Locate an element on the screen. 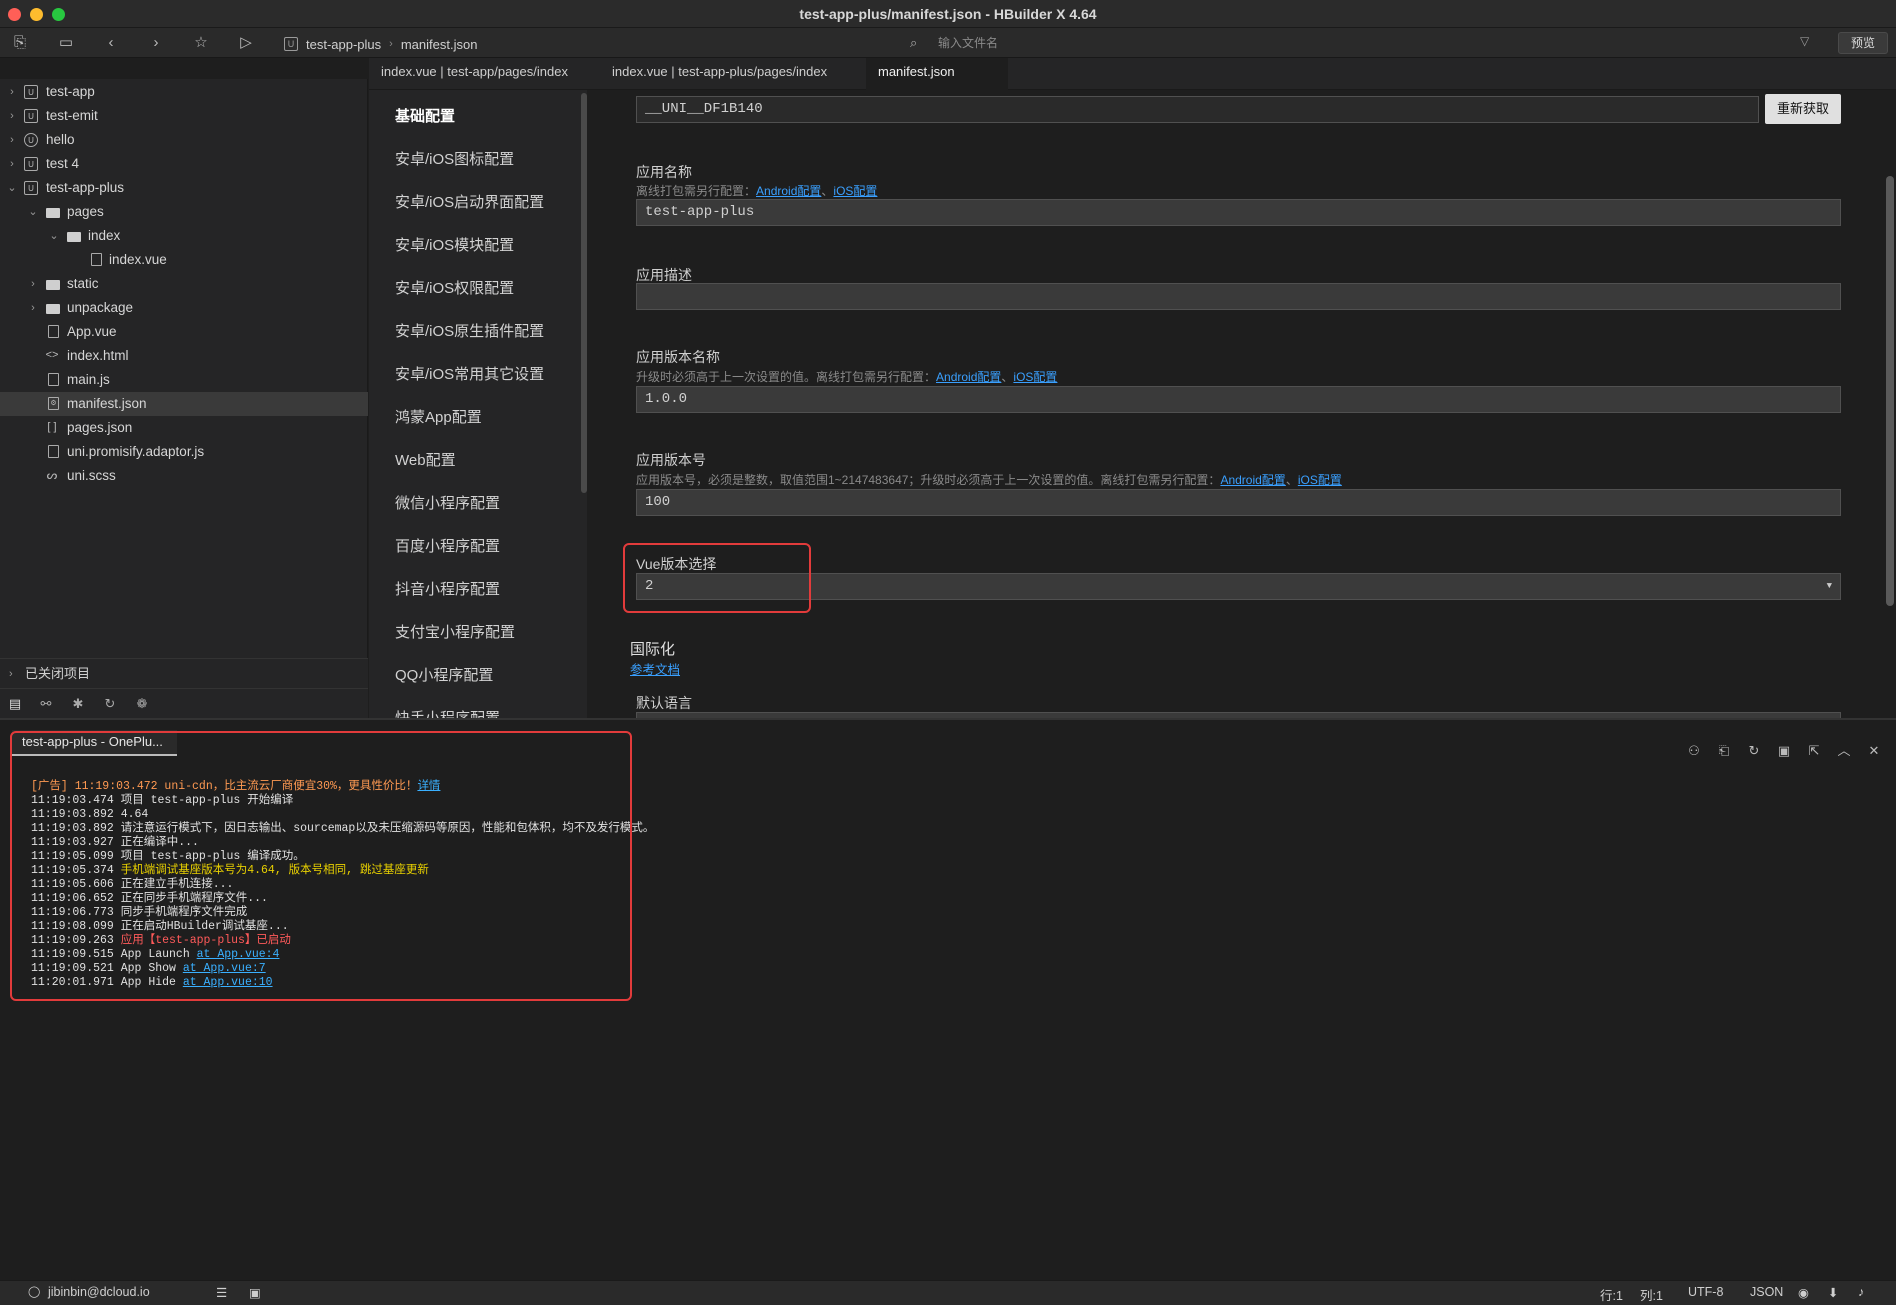 Image resolution: width=1896 pixels, height=1305 pixels. filter-icon: ▽ is located at coordinates (1804, 41).